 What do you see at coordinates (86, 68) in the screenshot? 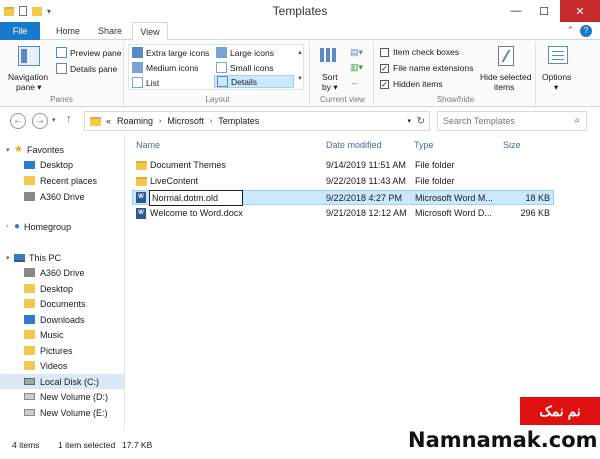
I see `details-pane-button: Details pane` at bounding box center [86, 68].